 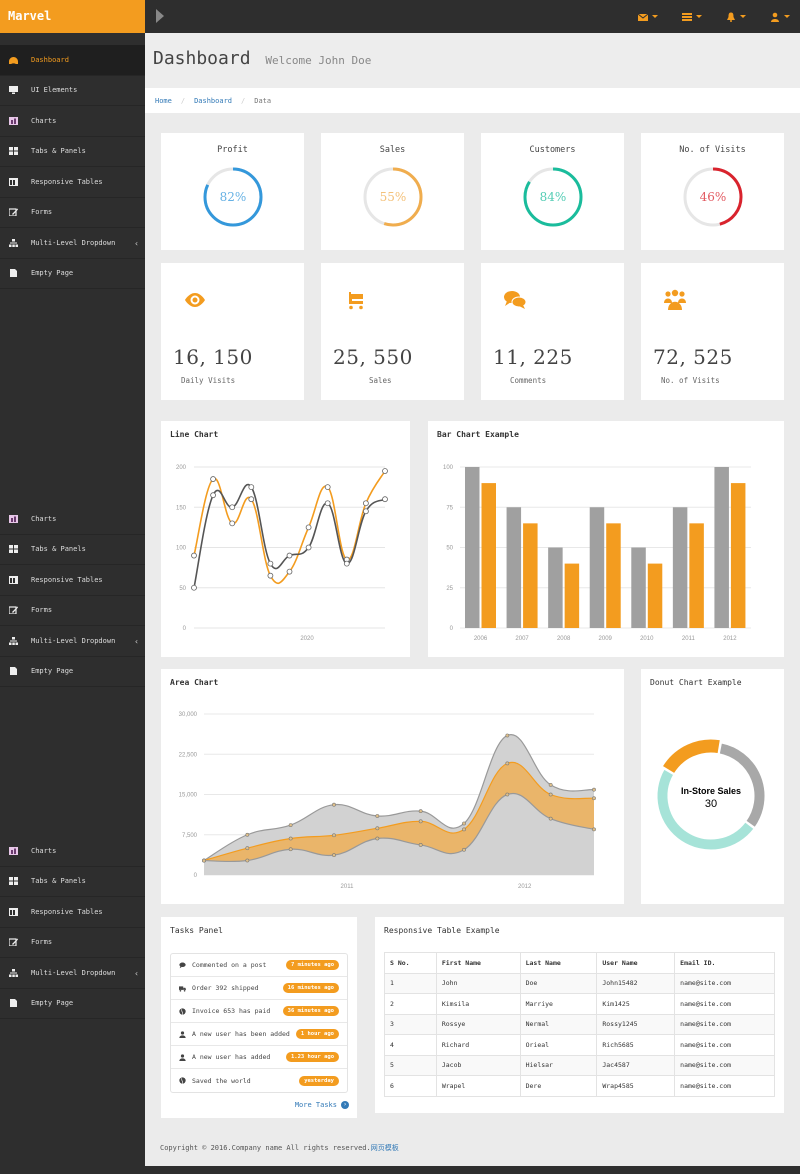 What do you see at coordinates (692, 17) in the screenshot?
I see `tasks-dropdown` at bounding box center [692, 17].